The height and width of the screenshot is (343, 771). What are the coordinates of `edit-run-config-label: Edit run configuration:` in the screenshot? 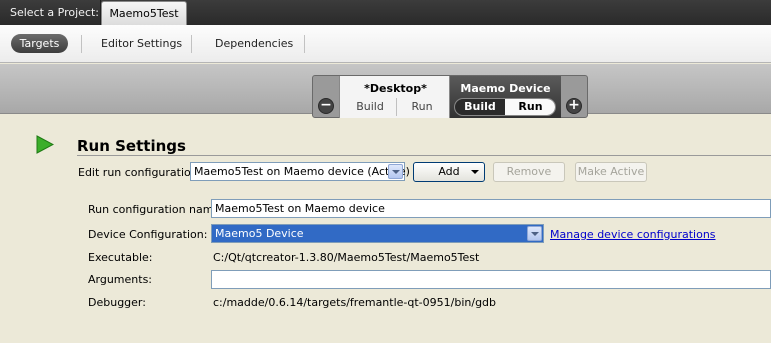 It's located at (140, 172).